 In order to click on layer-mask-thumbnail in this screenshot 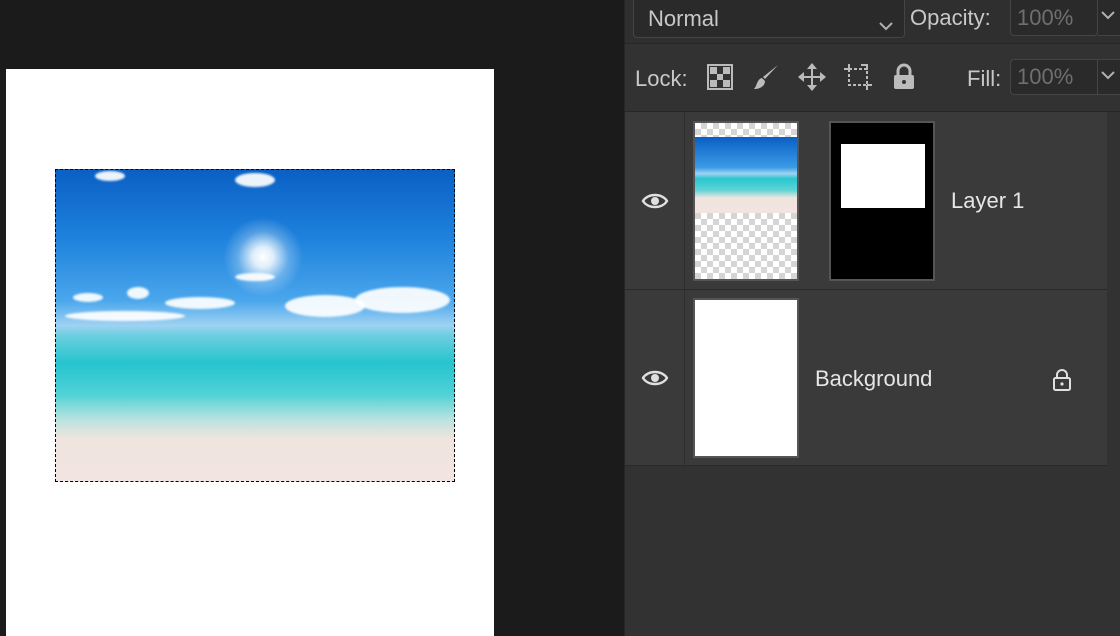, I will do `click(882, 201)`.